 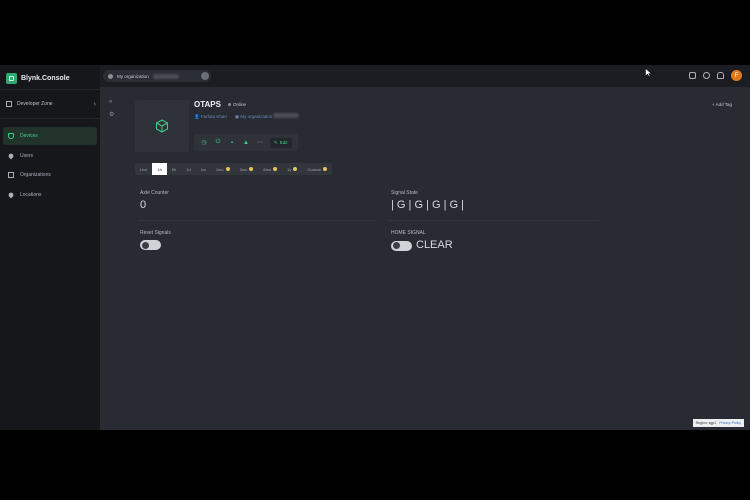 I want to click on sidebar-item-label: Devices, so click(x=29, y=136).